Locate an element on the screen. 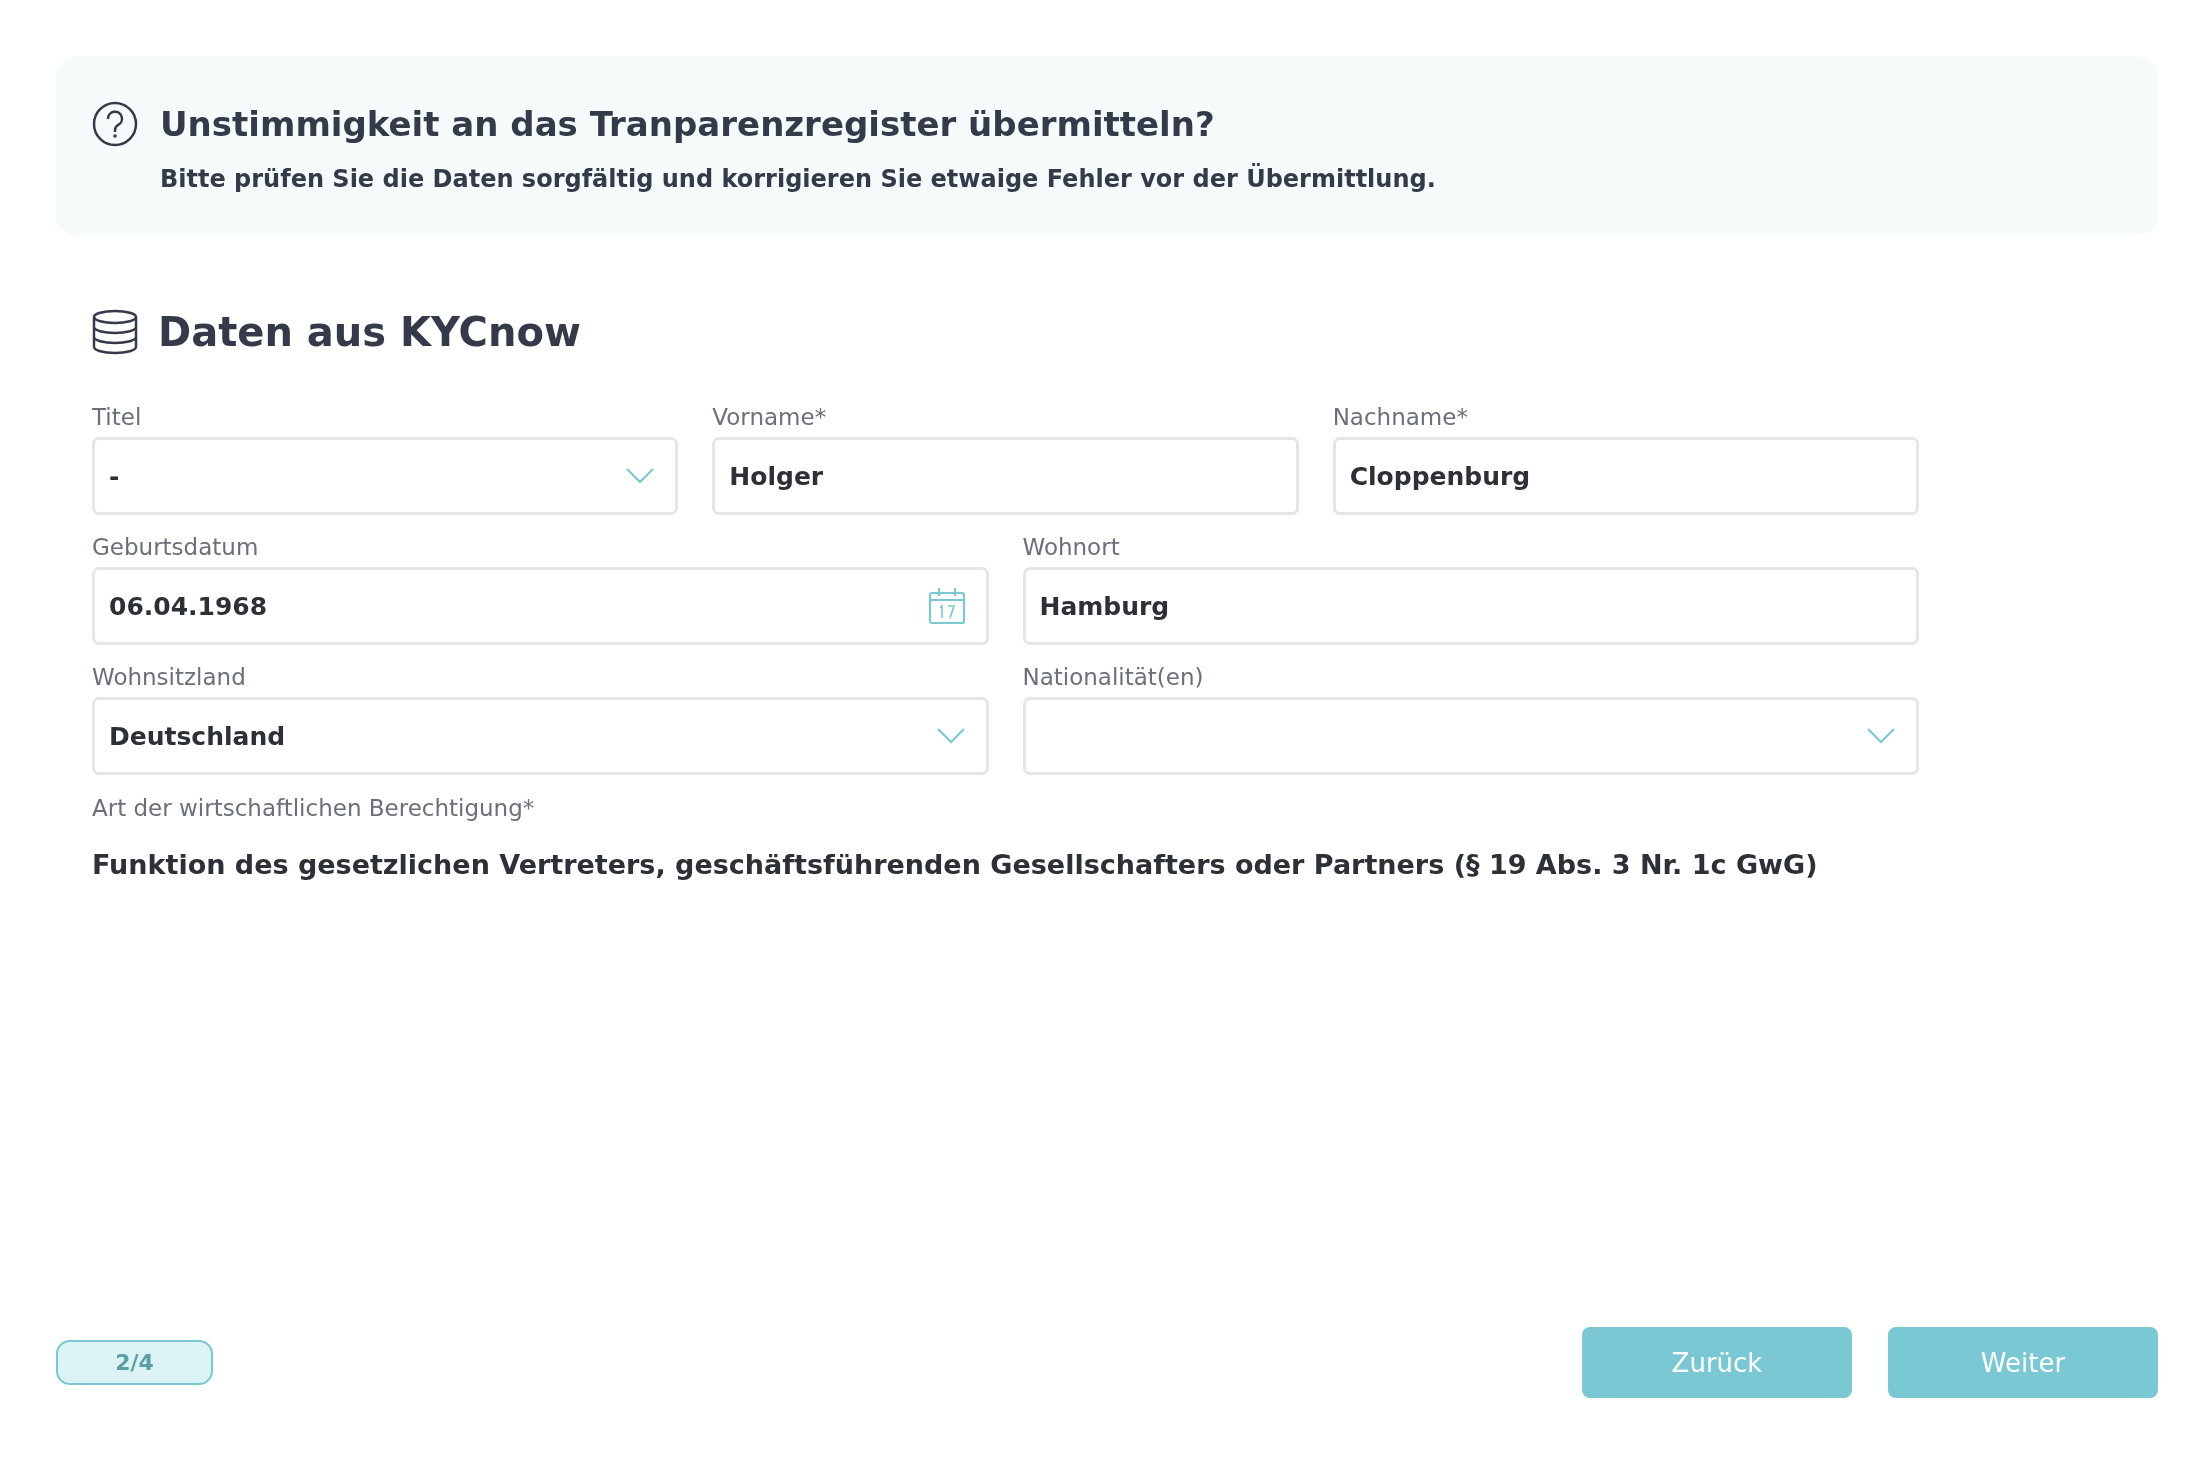 This screenshot has width=2197, height=1482. field-value: - is located at coordinates (115, 476).